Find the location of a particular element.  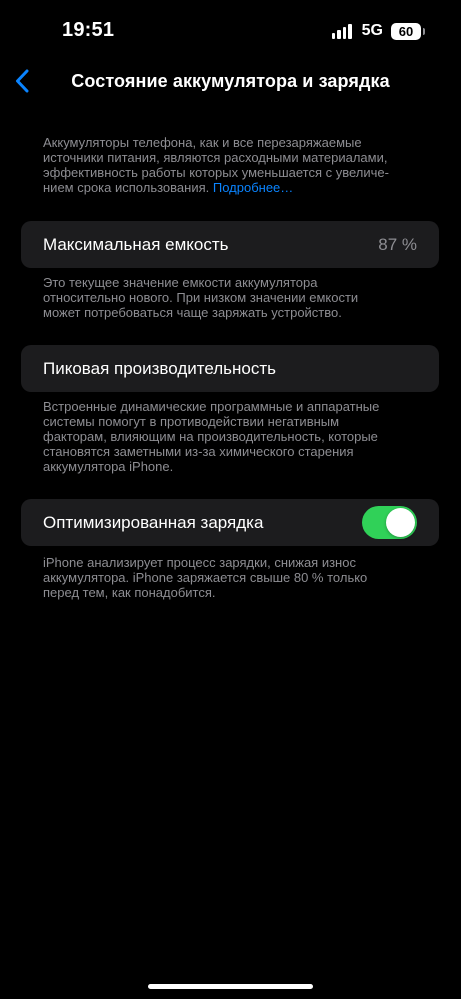

intro-last-line: нием срока использования. is located at coordinates (126, 187).